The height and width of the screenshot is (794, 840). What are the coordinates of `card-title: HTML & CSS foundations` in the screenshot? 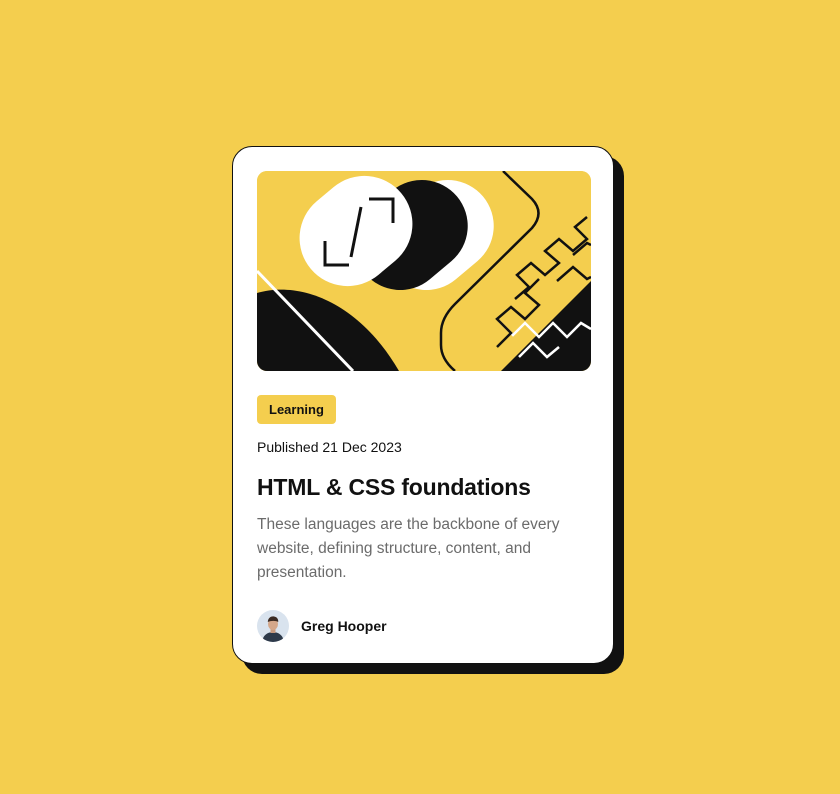 It's located at (394, 487).